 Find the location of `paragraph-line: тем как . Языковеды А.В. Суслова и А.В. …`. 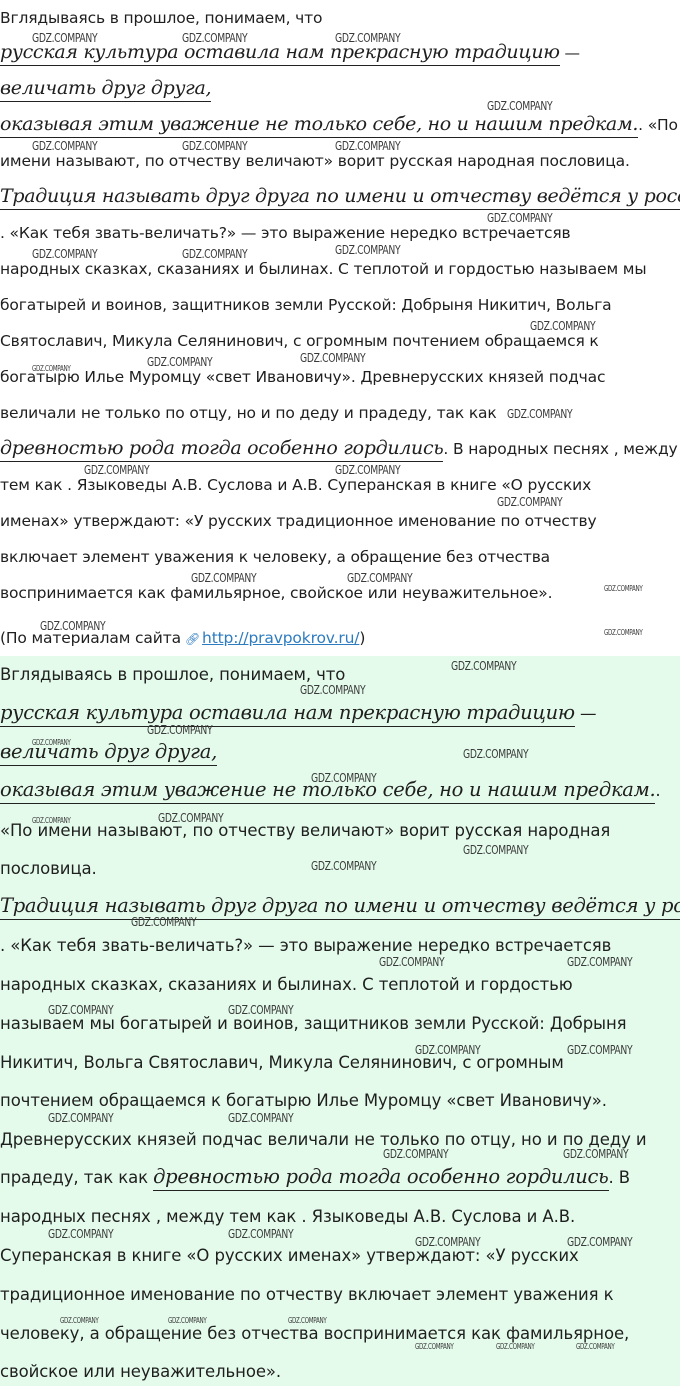

paragraph-line: тем как . Языковеды А.В. Суслова и А.В. … is located at coordinates (296, 485).